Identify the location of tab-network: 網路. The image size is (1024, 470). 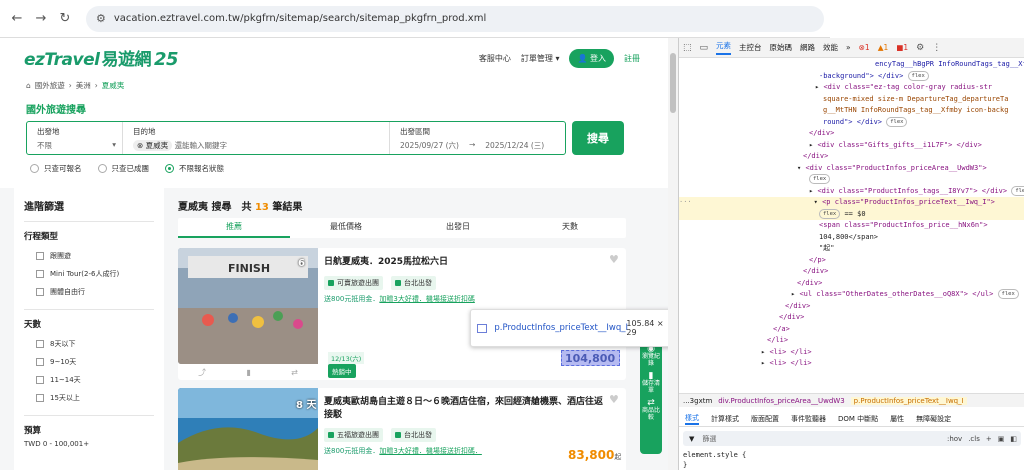
(807, 47).